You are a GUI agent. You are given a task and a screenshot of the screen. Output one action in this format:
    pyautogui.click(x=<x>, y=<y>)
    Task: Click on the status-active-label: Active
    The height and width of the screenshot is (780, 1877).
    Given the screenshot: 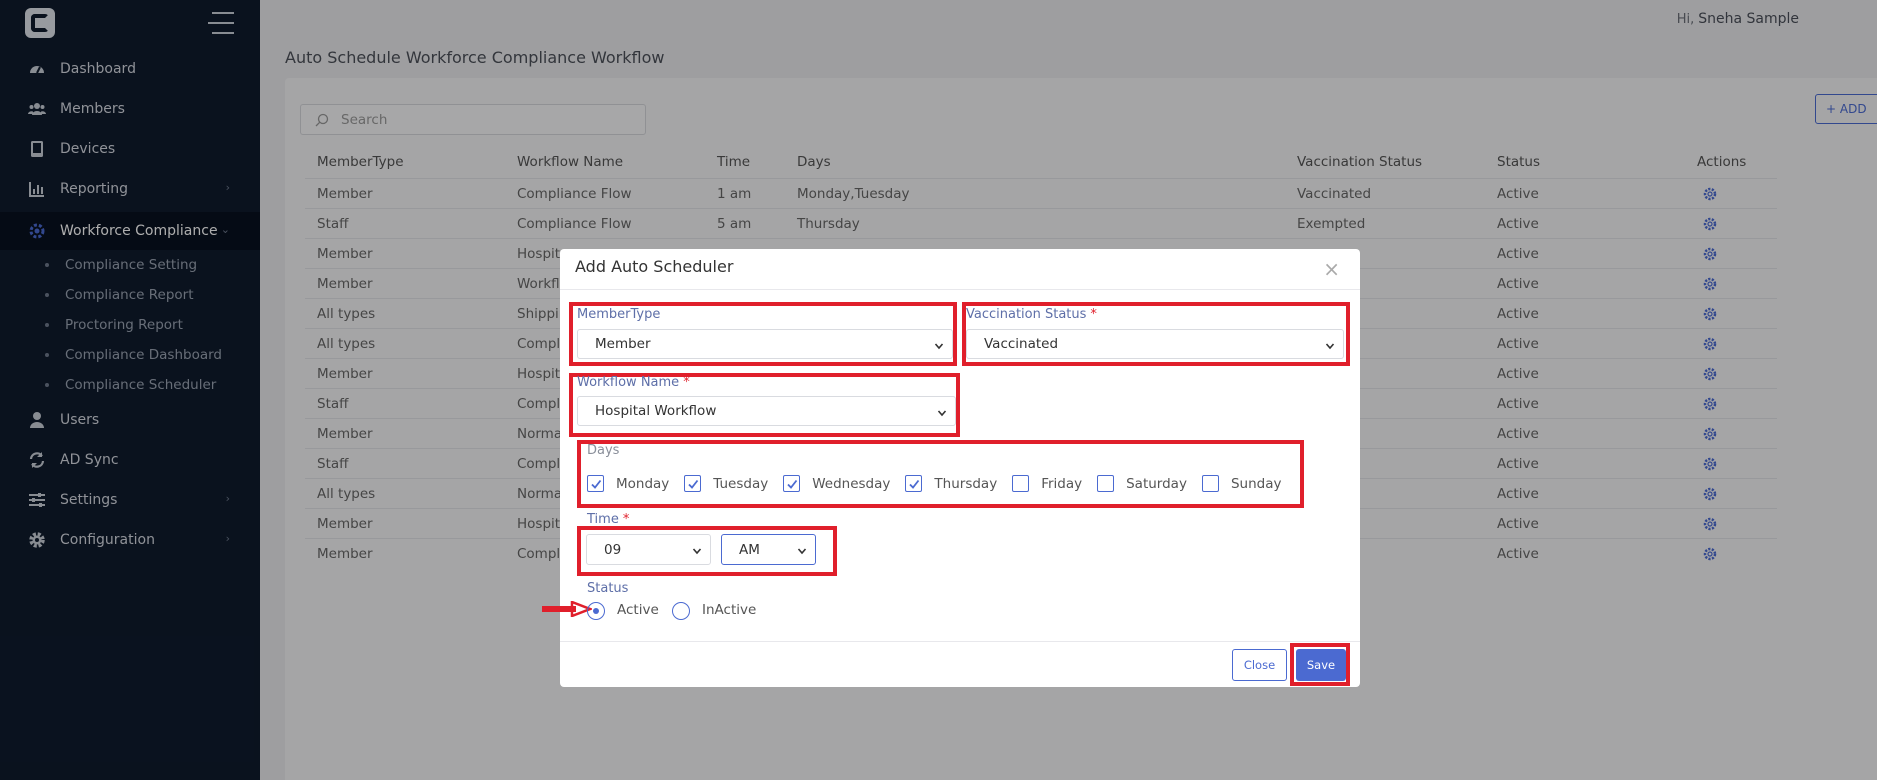 What is the action you would take?
    pyautogui.click(x=638, y=610)
    